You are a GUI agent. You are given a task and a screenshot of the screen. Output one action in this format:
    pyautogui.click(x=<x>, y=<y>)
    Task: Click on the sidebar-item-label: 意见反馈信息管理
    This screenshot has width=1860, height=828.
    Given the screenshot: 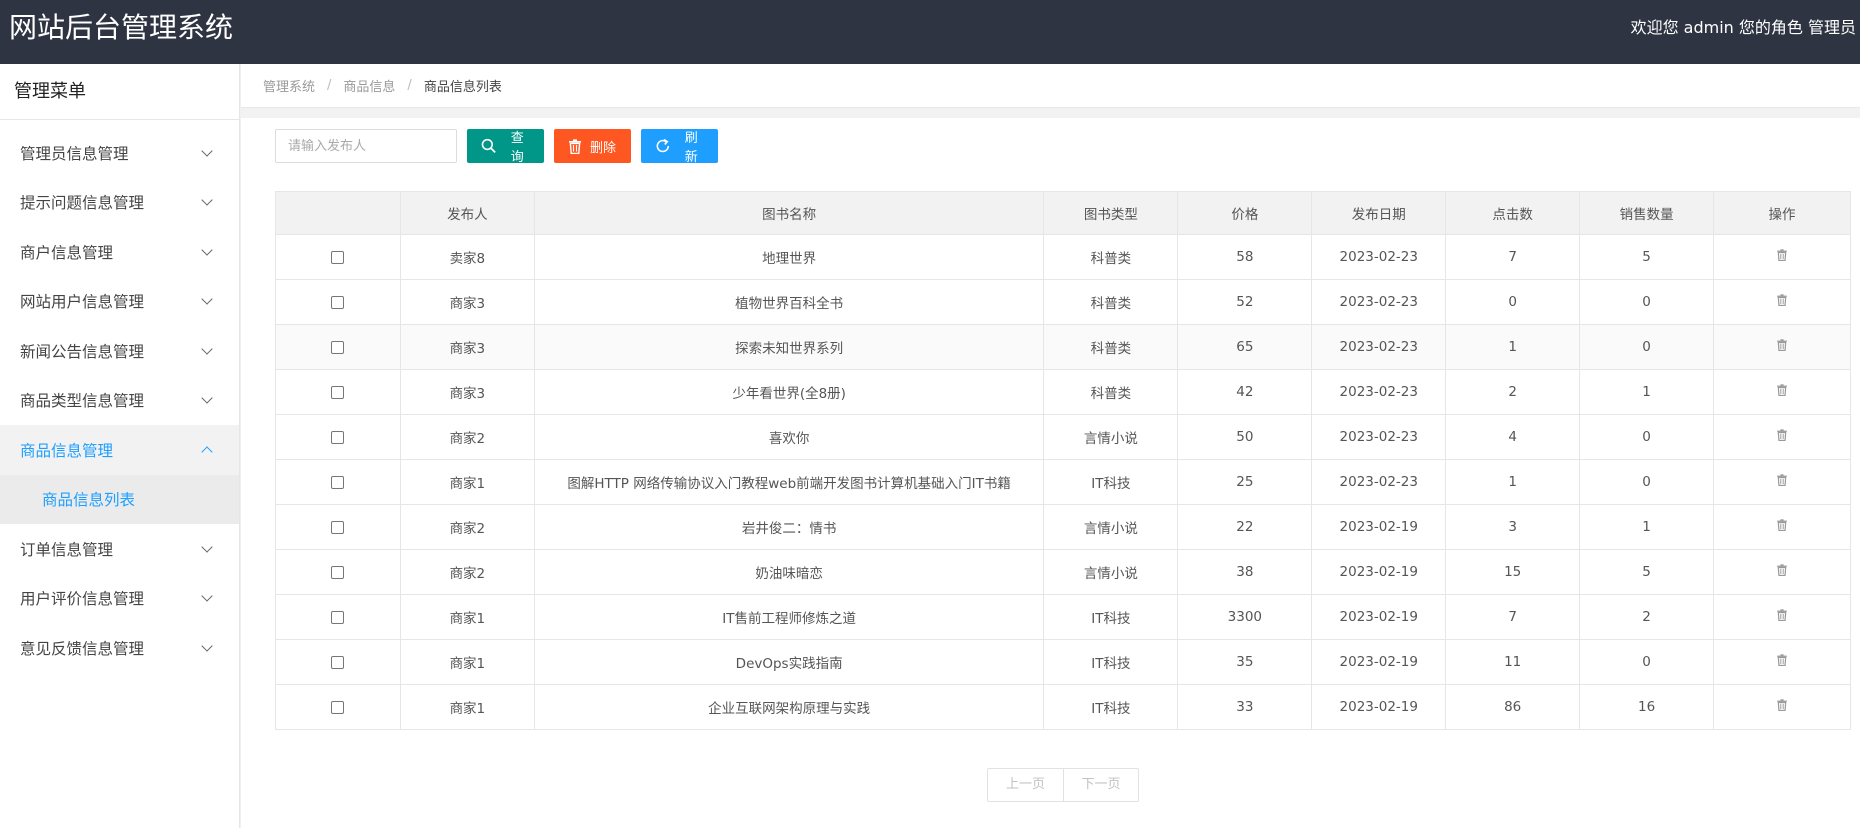 What is the action you would take?
    pyautogui.click(x=82, y=648)
    